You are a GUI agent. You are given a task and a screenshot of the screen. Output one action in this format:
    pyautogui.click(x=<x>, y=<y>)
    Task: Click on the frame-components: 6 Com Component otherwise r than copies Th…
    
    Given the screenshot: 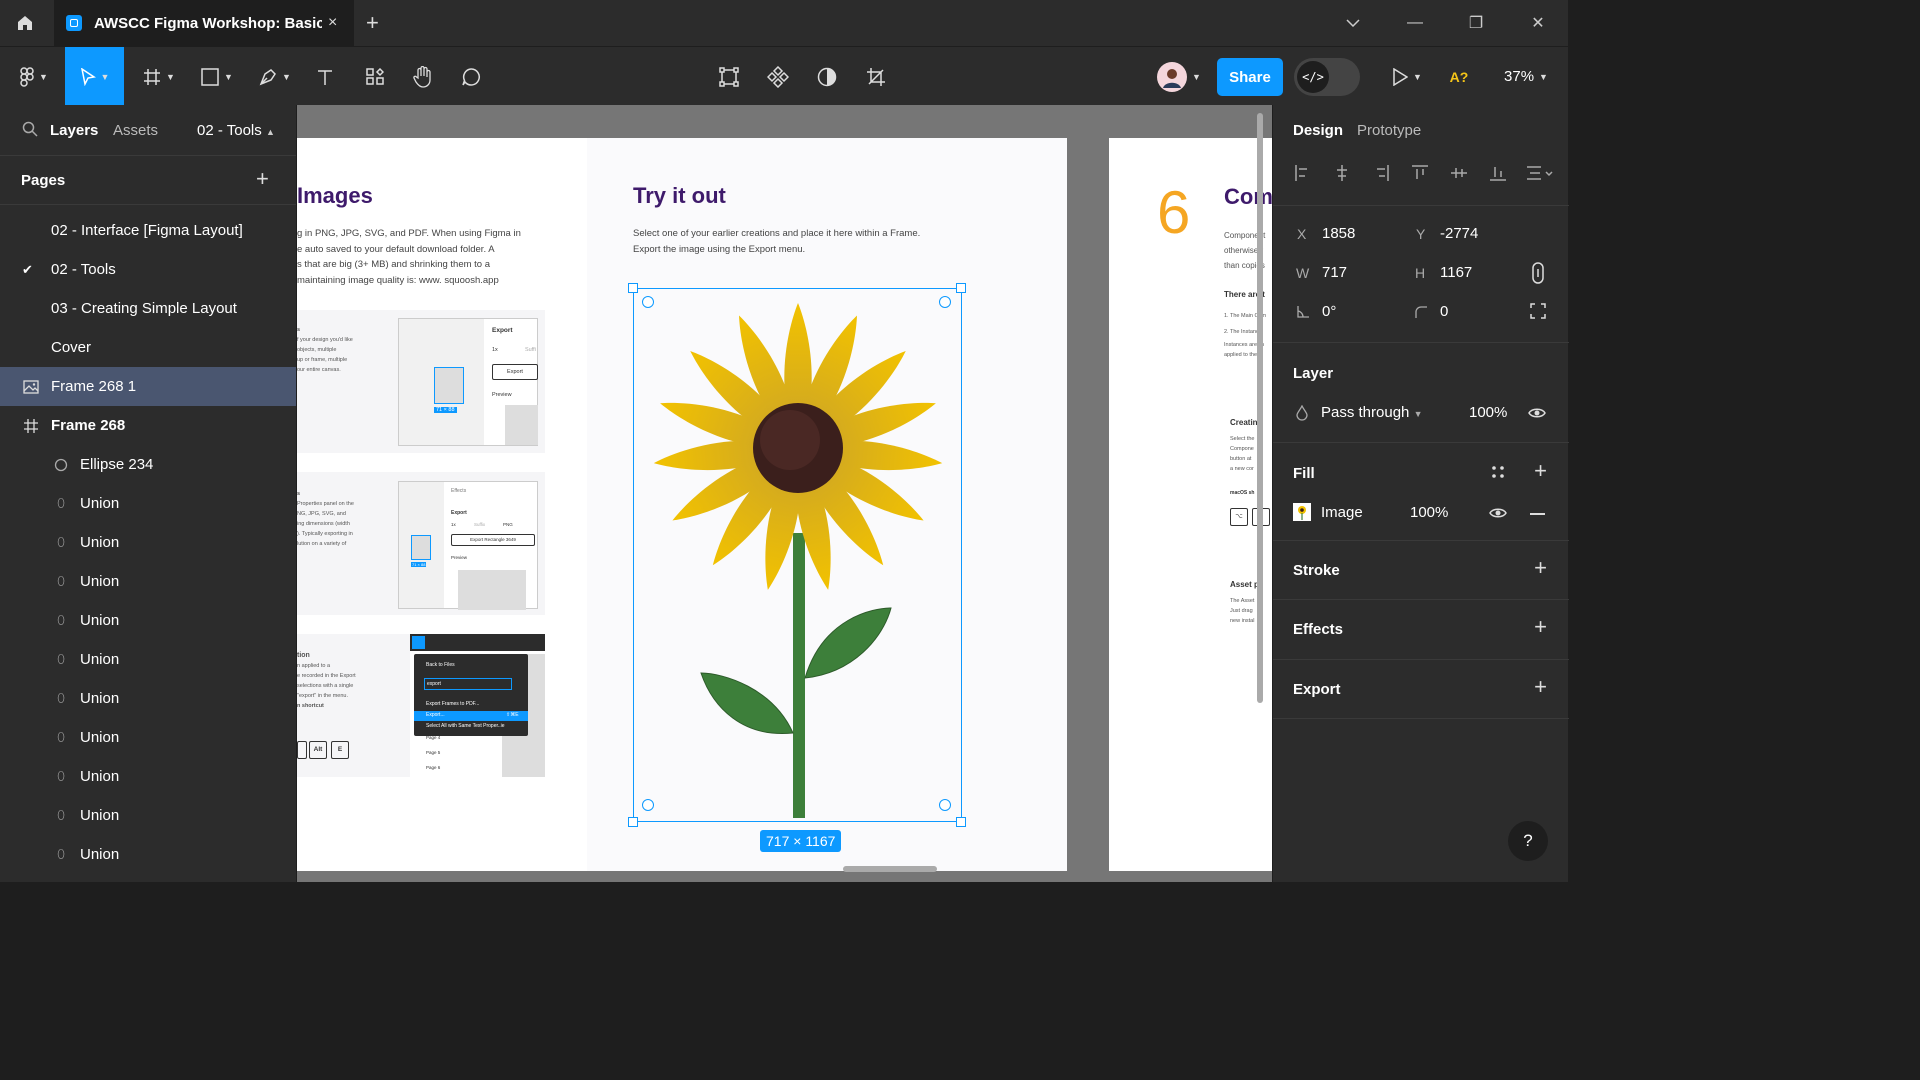 What is the action you would take?
    pyautogui.click(x=1190, y=504)
    